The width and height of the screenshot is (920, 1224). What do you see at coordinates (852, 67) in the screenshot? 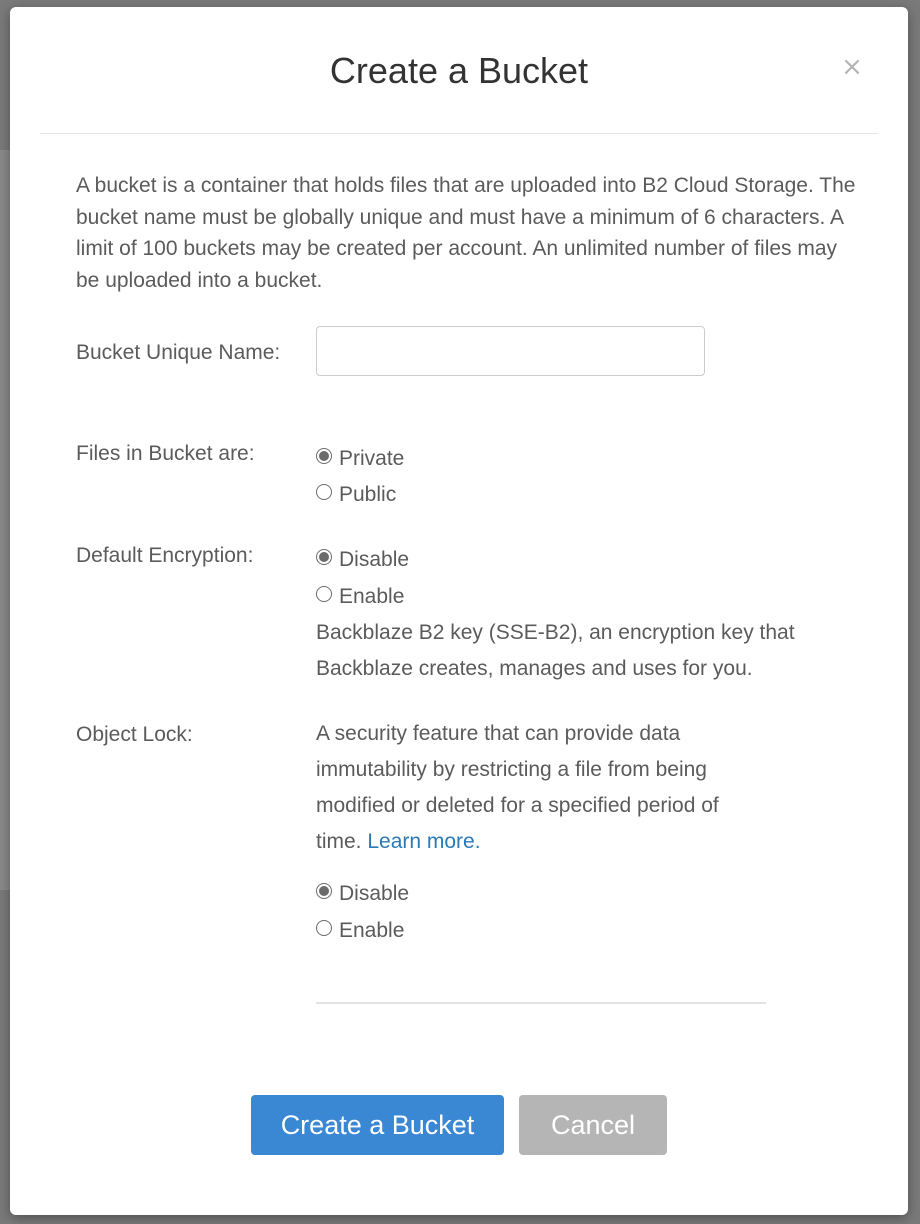
I see `close-icon: ×` at bounding box center [852, 67].